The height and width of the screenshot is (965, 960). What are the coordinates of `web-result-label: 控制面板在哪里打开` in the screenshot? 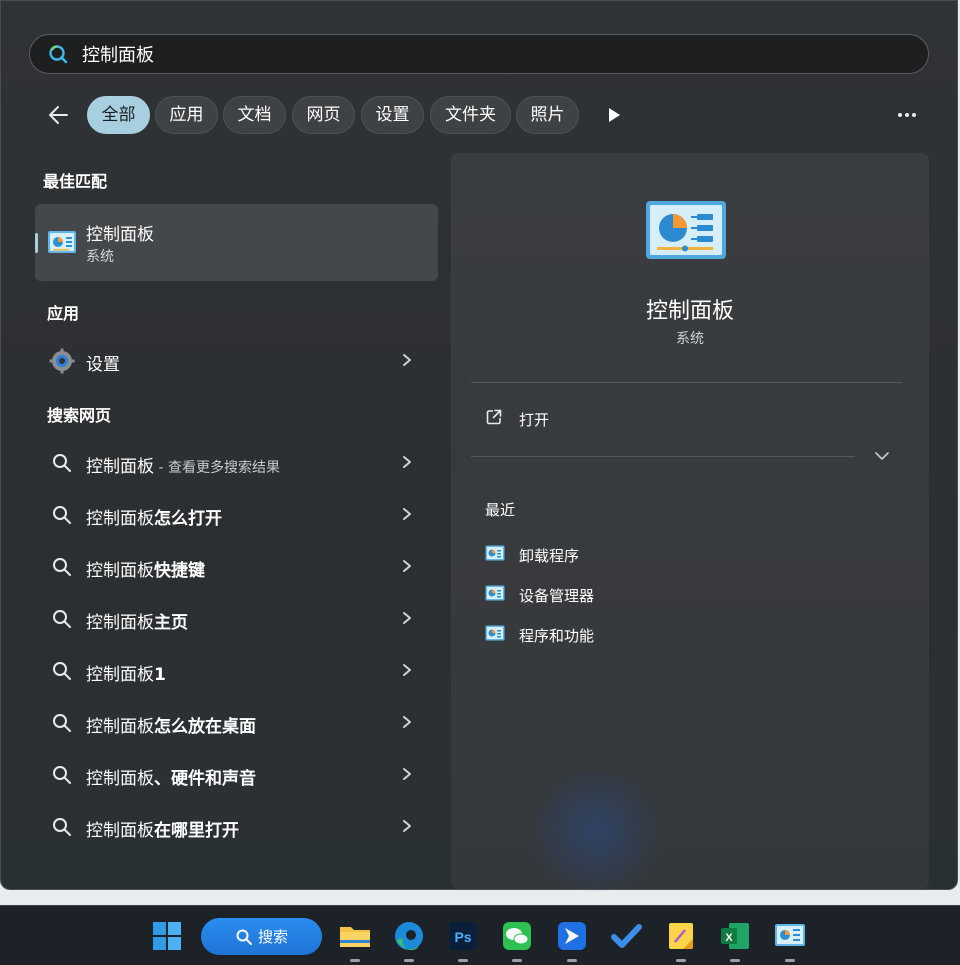 It's located at (162, 831).